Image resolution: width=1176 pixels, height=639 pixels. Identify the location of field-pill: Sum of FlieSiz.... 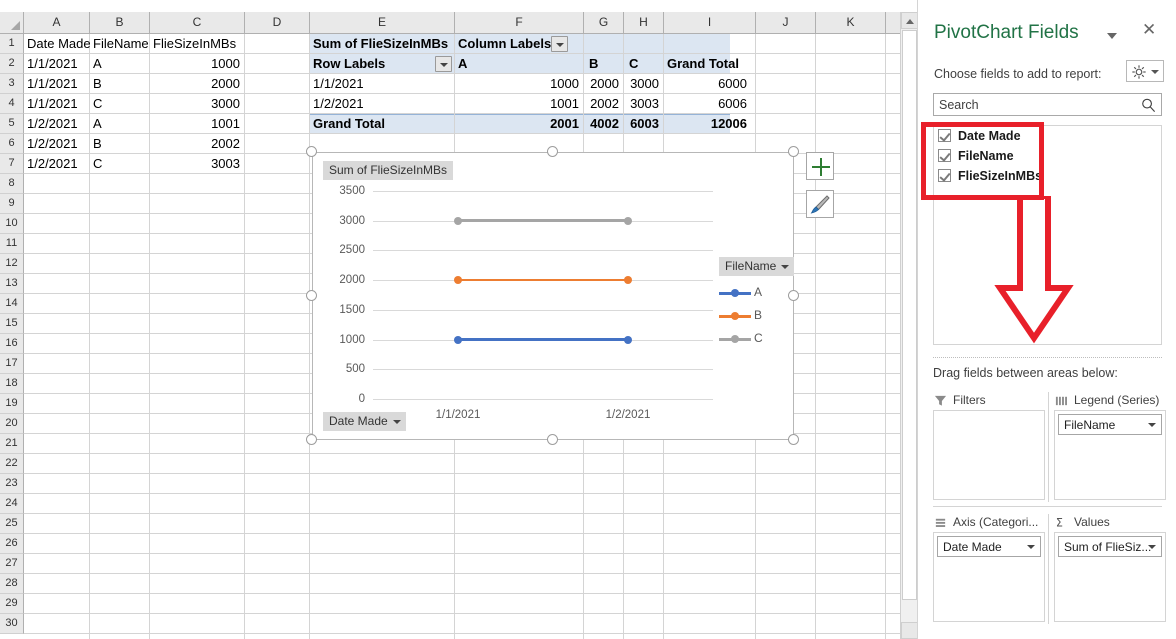
(1110, 546).